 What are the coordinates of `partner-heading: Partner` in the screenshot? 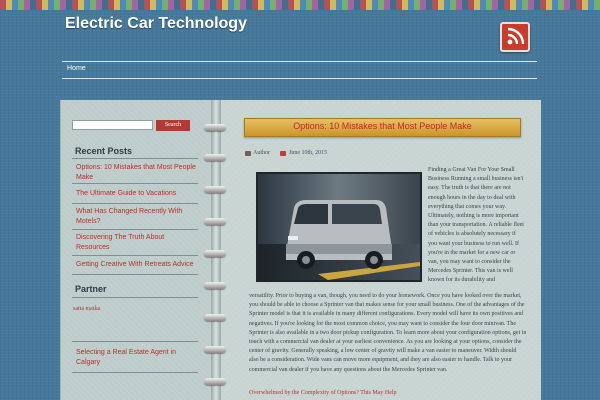 It's located at (91, 289).